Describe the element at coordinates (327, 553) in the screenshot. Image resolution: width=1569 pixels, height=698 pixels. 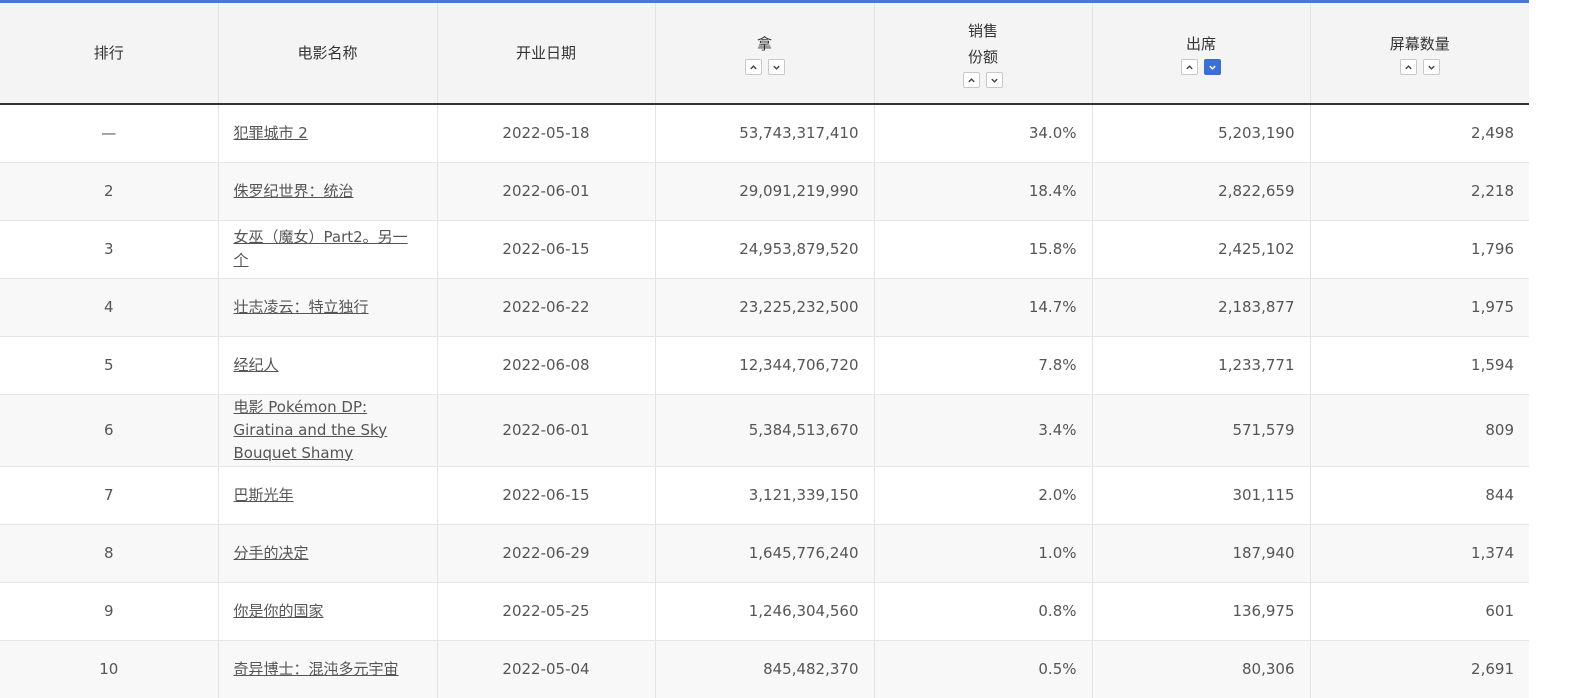
I see `title-cell: 分手的决定` at that location.